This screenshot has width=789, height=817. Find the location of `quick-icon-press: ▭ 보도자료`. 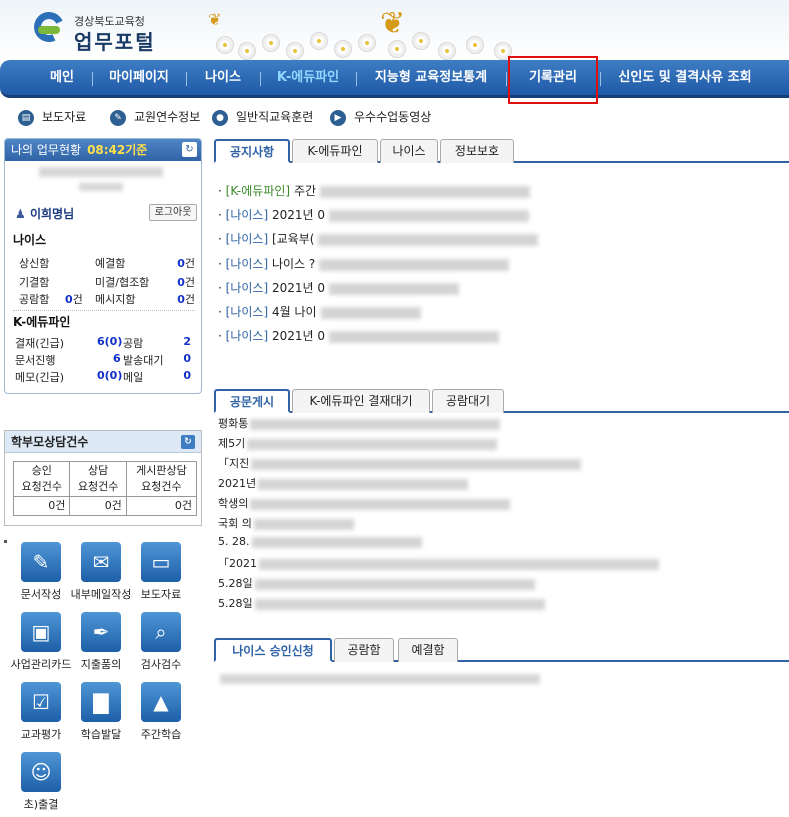

quick-icon-press: ▭ 보도자료 is located at coordinates (161, 574).